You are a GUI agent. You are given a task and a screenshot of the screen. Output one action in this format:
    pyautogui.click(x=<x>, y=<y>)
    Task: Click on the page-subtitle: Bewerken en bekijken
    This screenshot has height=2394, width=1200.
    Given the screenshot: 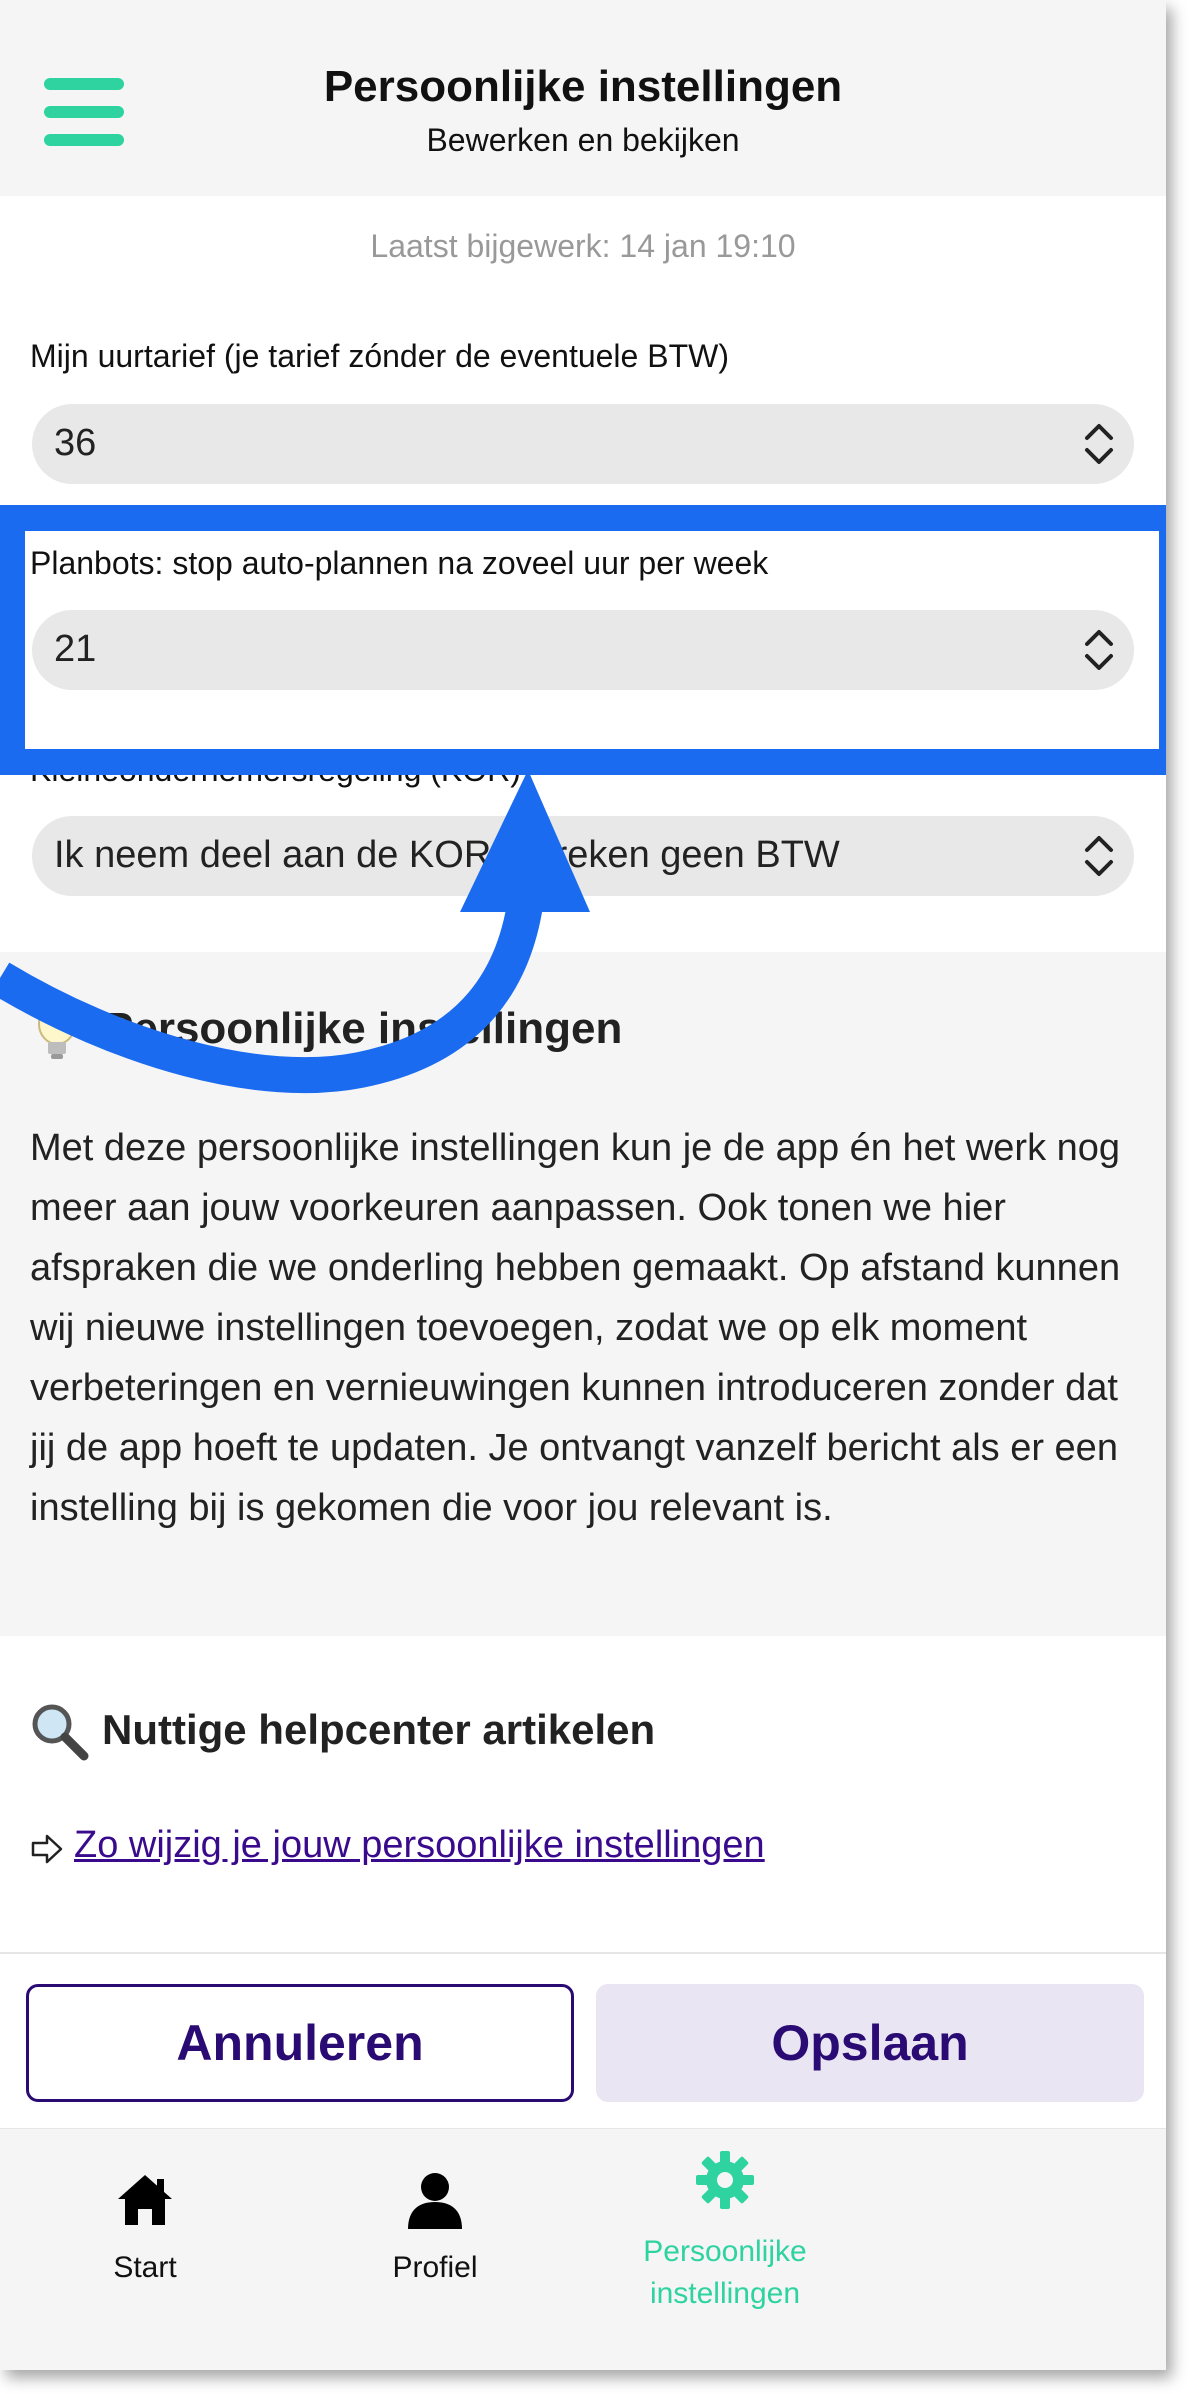 What is the action you would take?
    pyautogui.click(x=583, y=140)
    